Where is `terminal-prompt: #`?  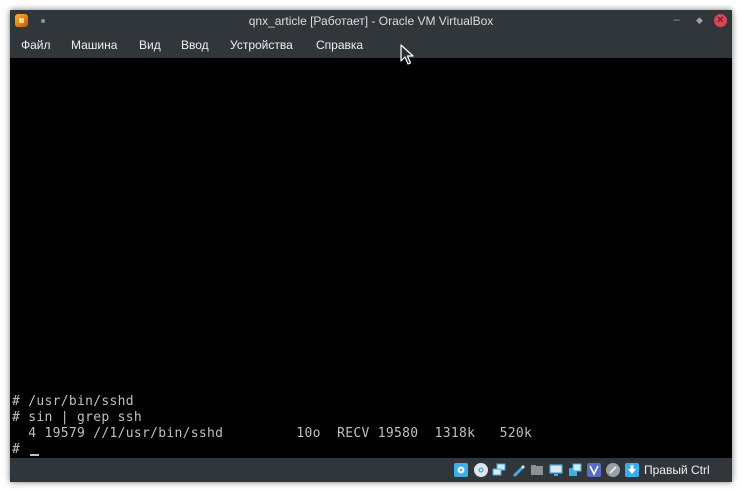 terminal-prompt: # is located at coordinates (20, 449).